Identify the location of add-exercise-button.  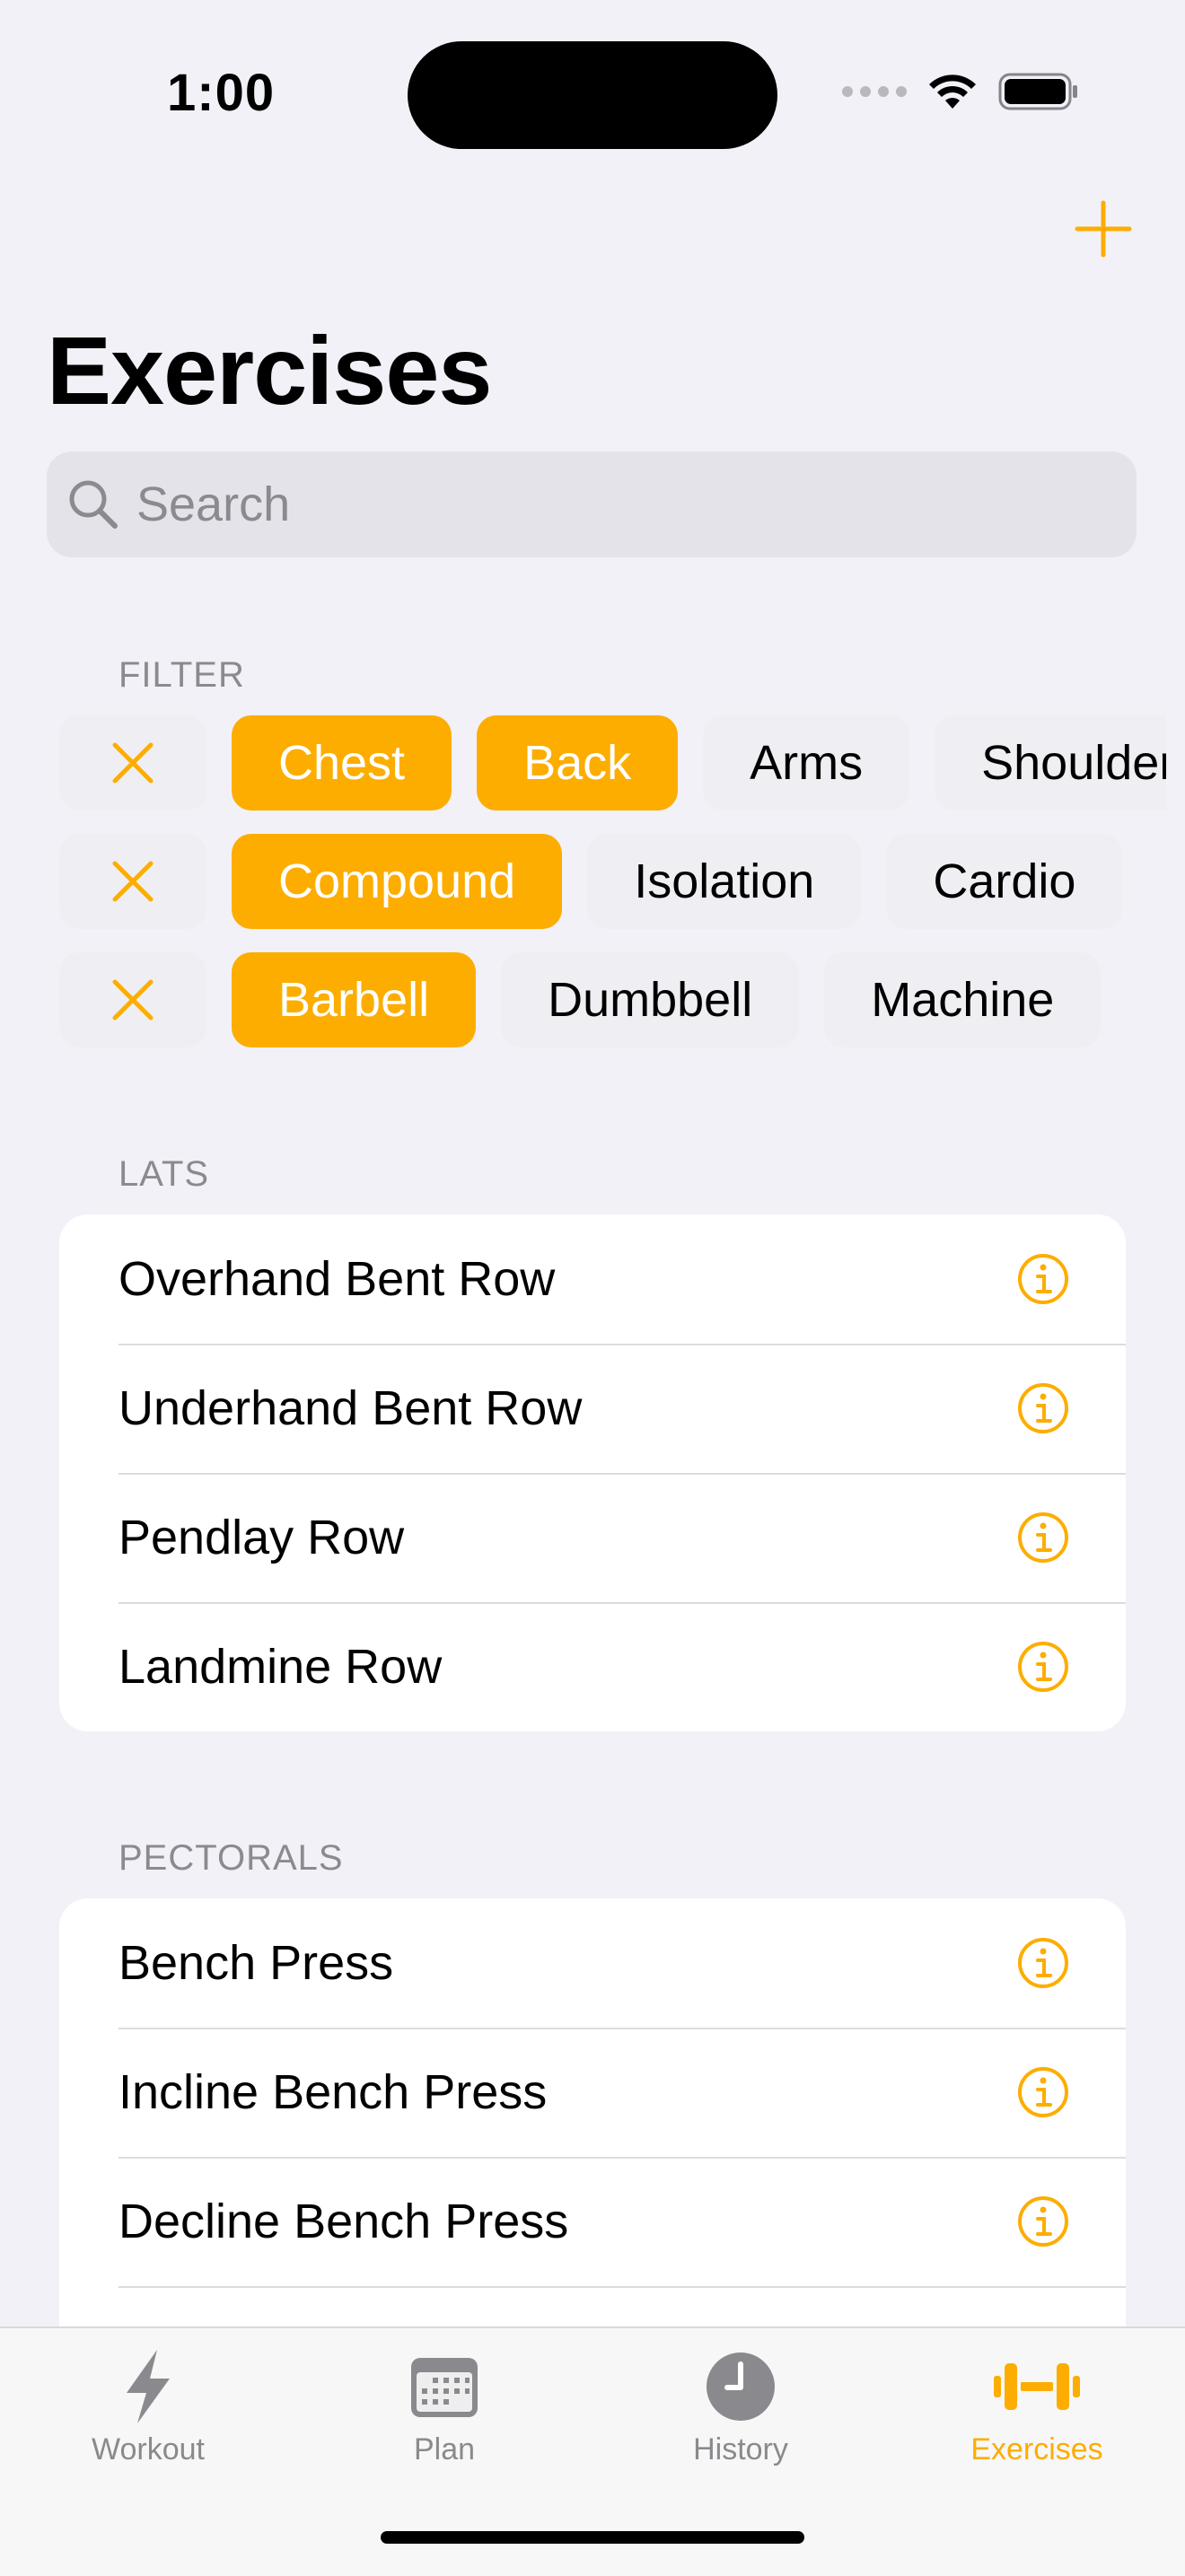
(1103, 228).